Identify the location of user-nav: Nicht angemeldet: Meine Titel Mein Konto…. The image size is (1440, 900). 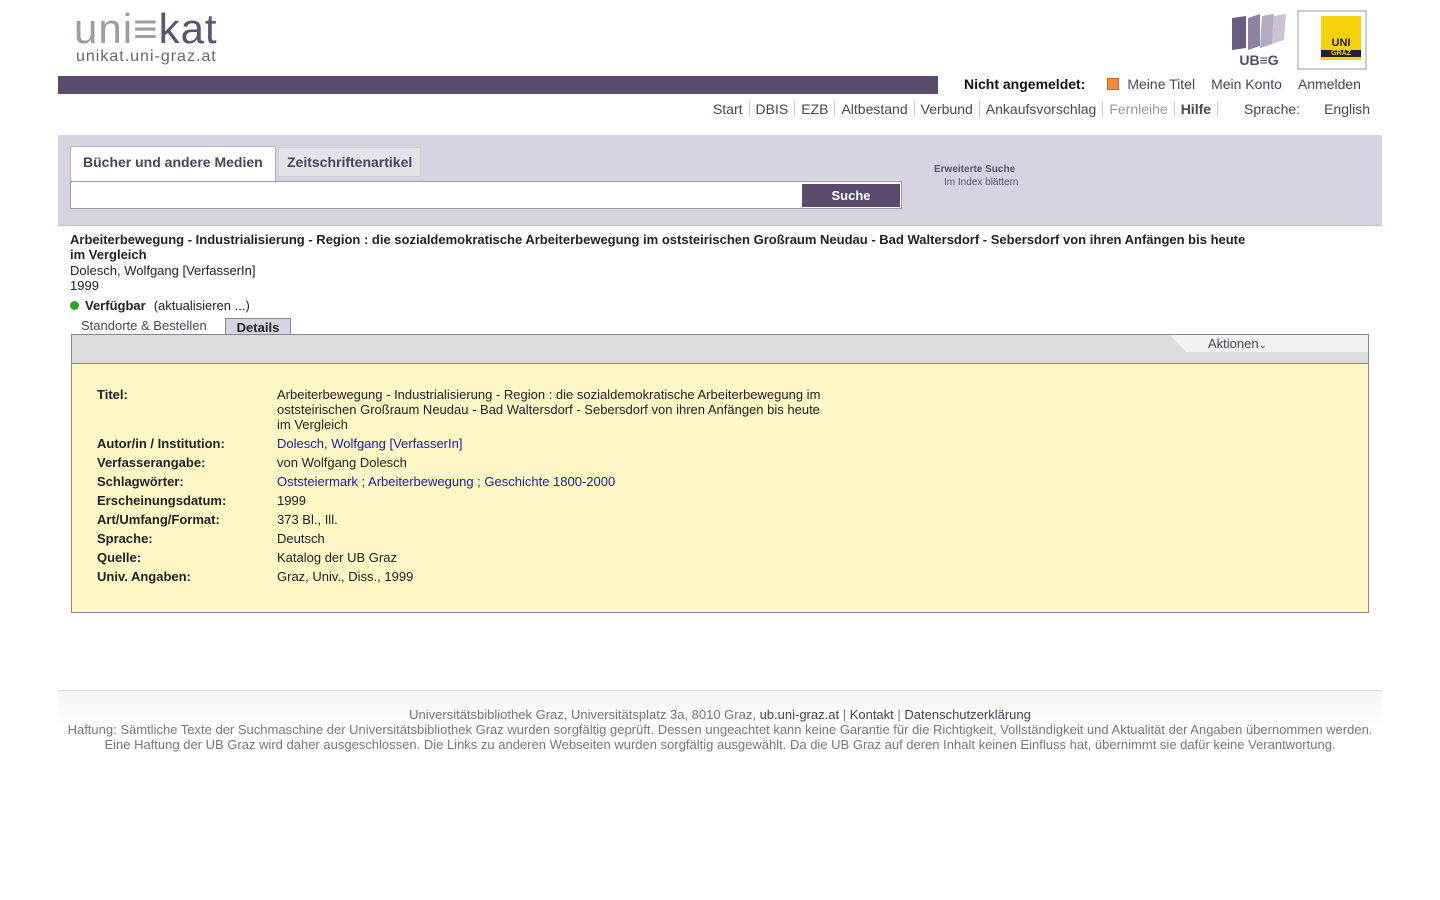
(1170, 84).